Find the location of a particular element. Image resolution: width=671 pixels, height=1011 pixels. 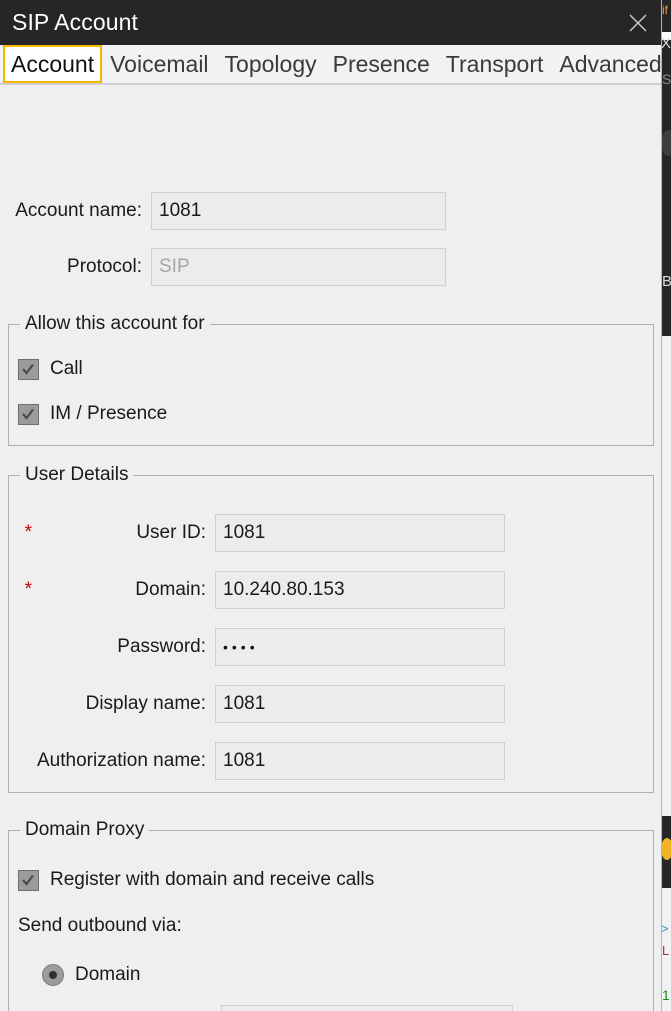

password-input: •••• is located at coordinates (360, 647).